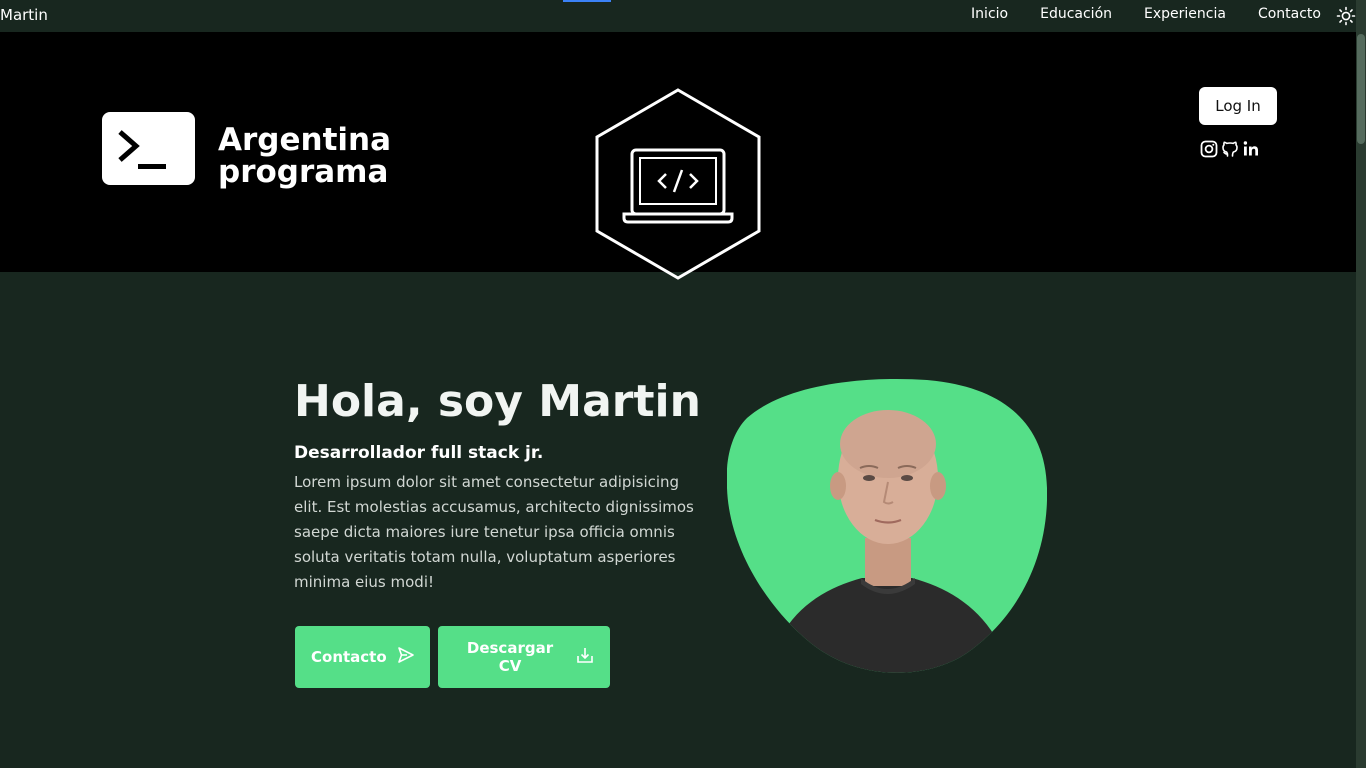 The height and width of the screenshot is (768, 1366). I want to click on nav-link-inicio: Inicio, so click(989, 14).